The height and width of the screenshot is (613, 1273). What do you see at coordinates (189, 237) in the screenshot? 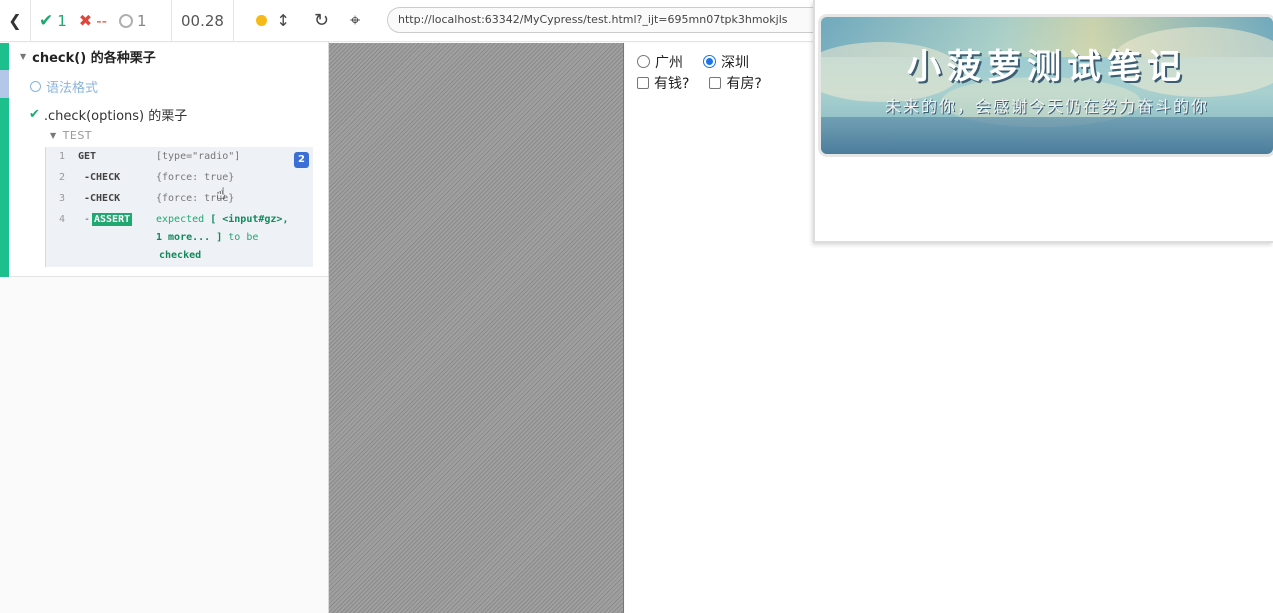
I see `assert-subject-more: 1 more... ]` at bounding box center [189, 237].